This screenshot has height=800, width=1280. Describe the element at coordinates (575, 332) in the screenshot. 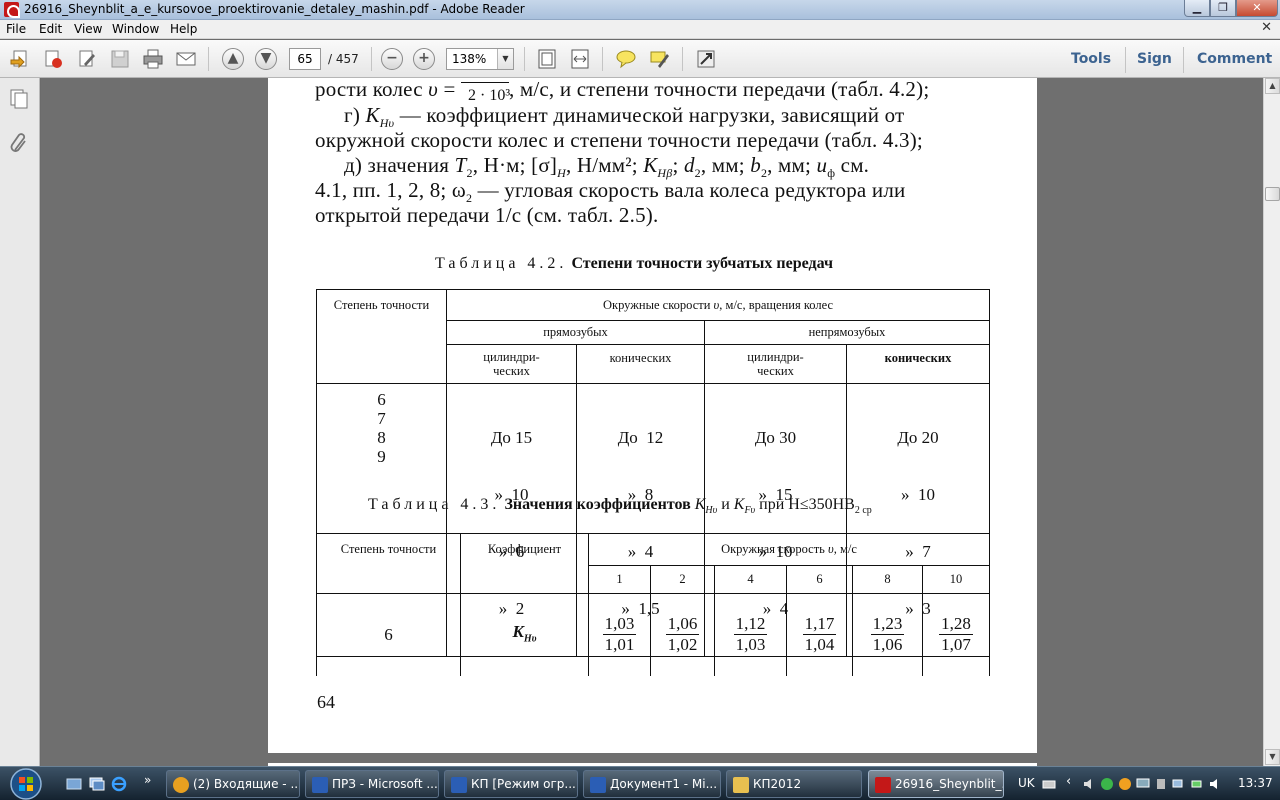

I see `header-straight: прямозубых` at that location.